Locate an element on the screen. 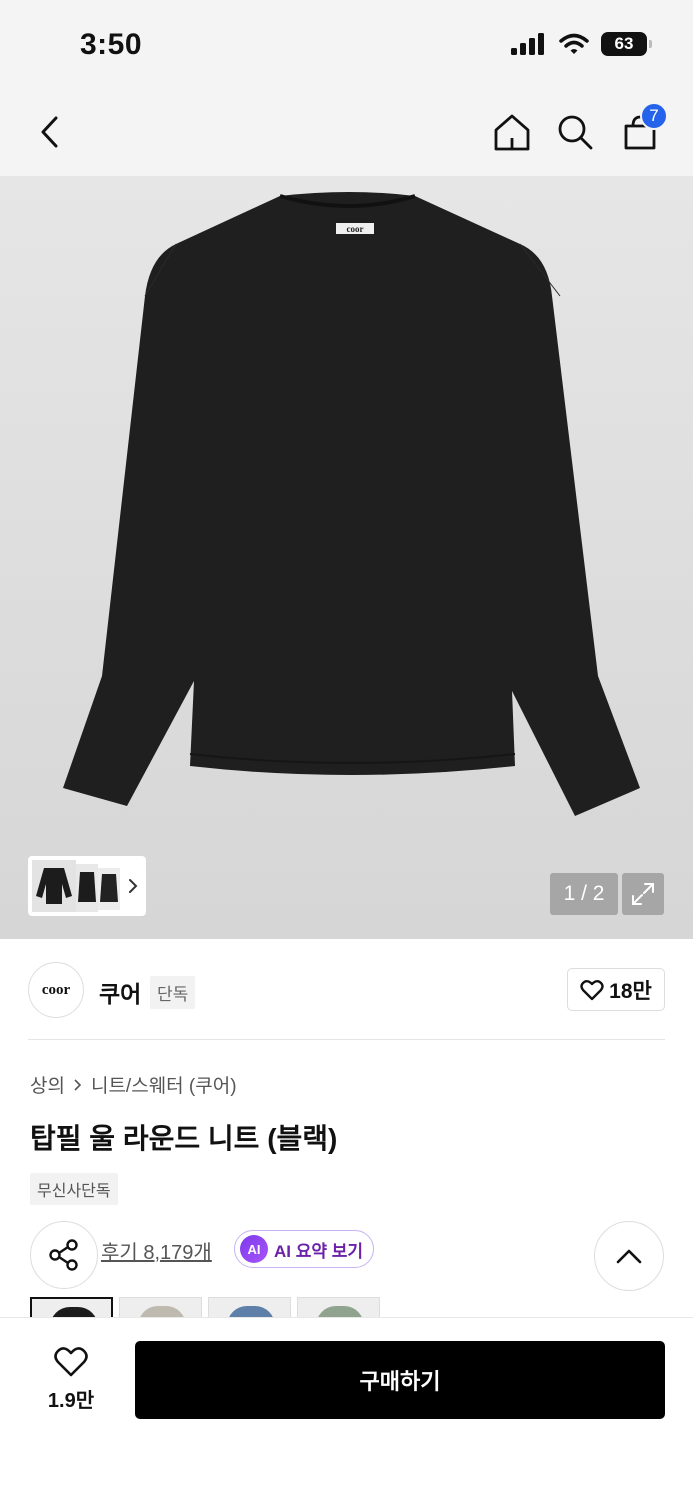 This screenshot has height=1500, width=693. brand-name: 쿠어 is located at coordinates (120, 992).